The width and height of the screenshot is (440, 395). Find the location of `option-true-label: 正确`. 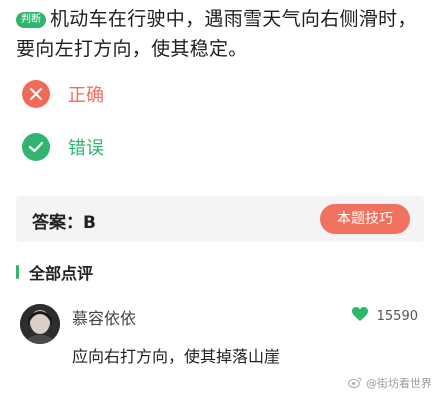

option-true-label: 正确 is located at coordinates (86, 95).